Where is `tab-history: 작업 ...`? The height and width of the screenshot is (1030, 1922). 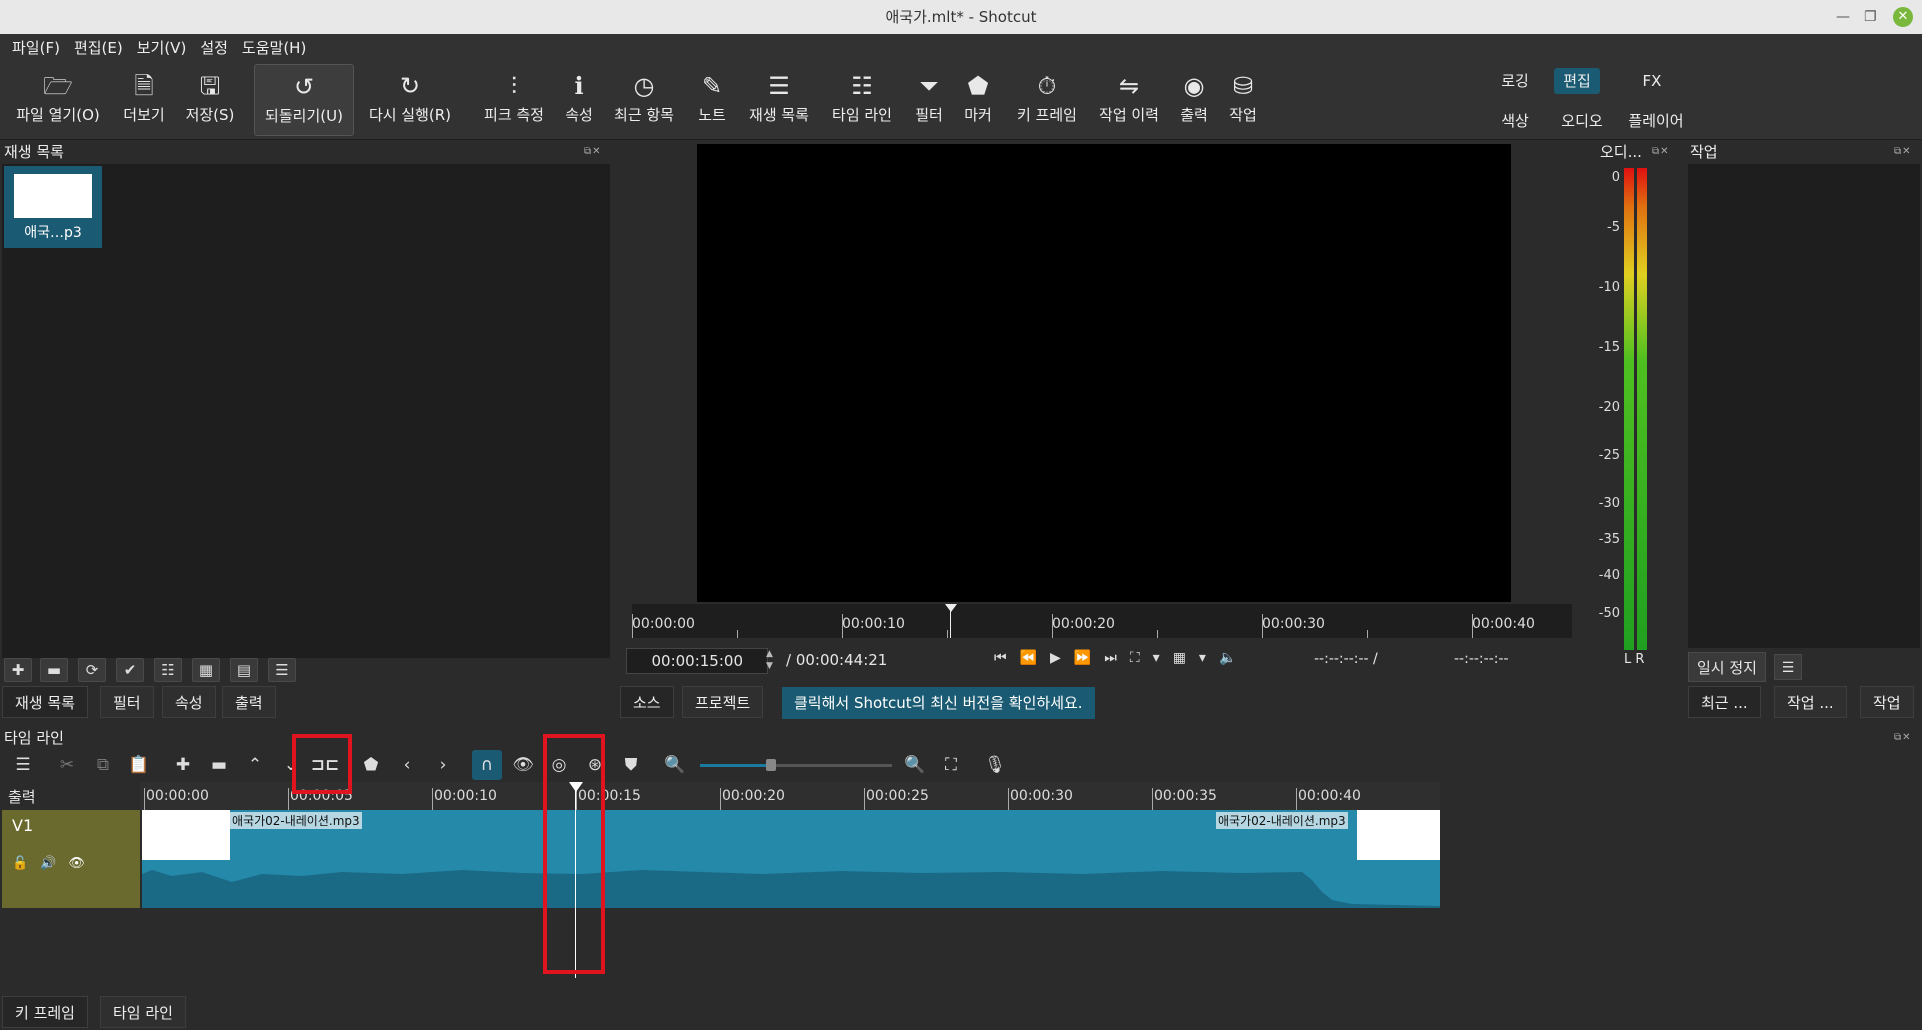
tab-history: 작업 ... is located at coordinates (1810, 702).